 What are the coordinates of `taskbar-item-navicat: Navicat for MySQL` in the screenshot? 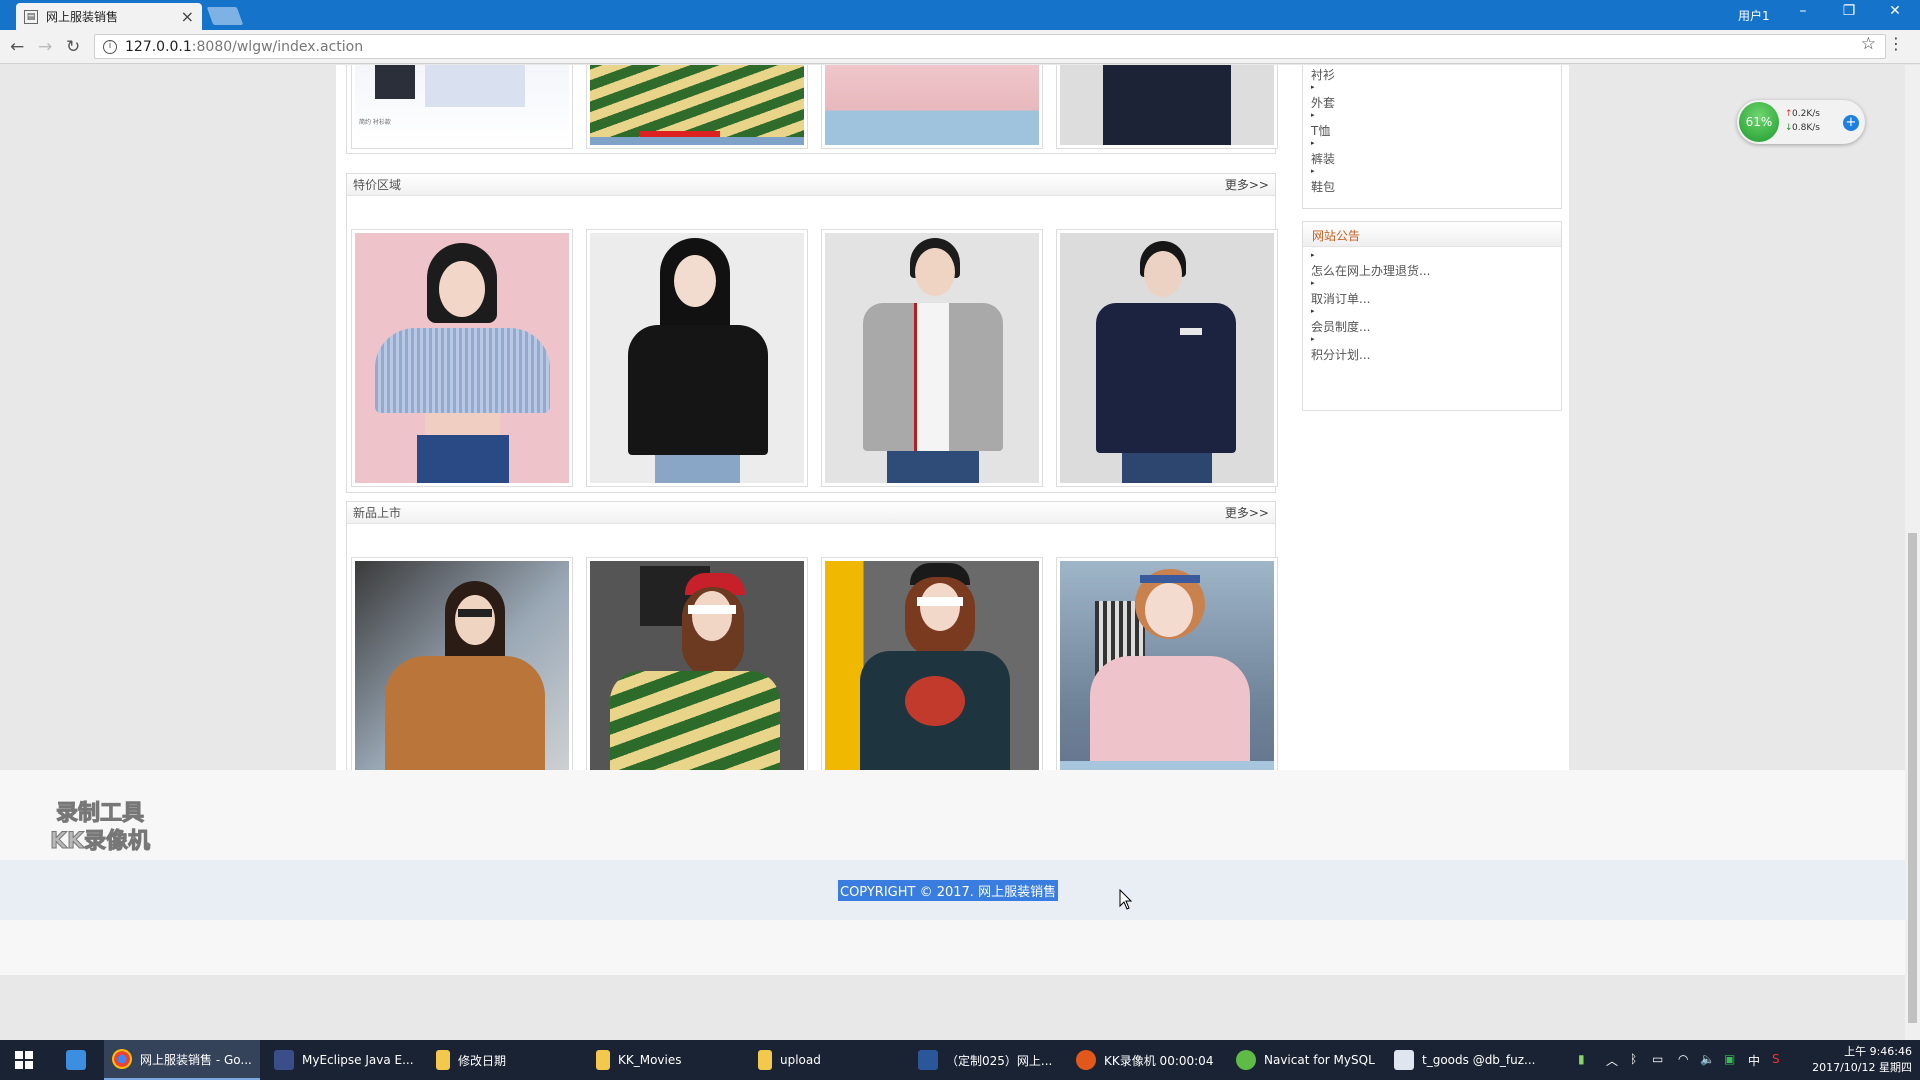 It's located at (1303, 1060).